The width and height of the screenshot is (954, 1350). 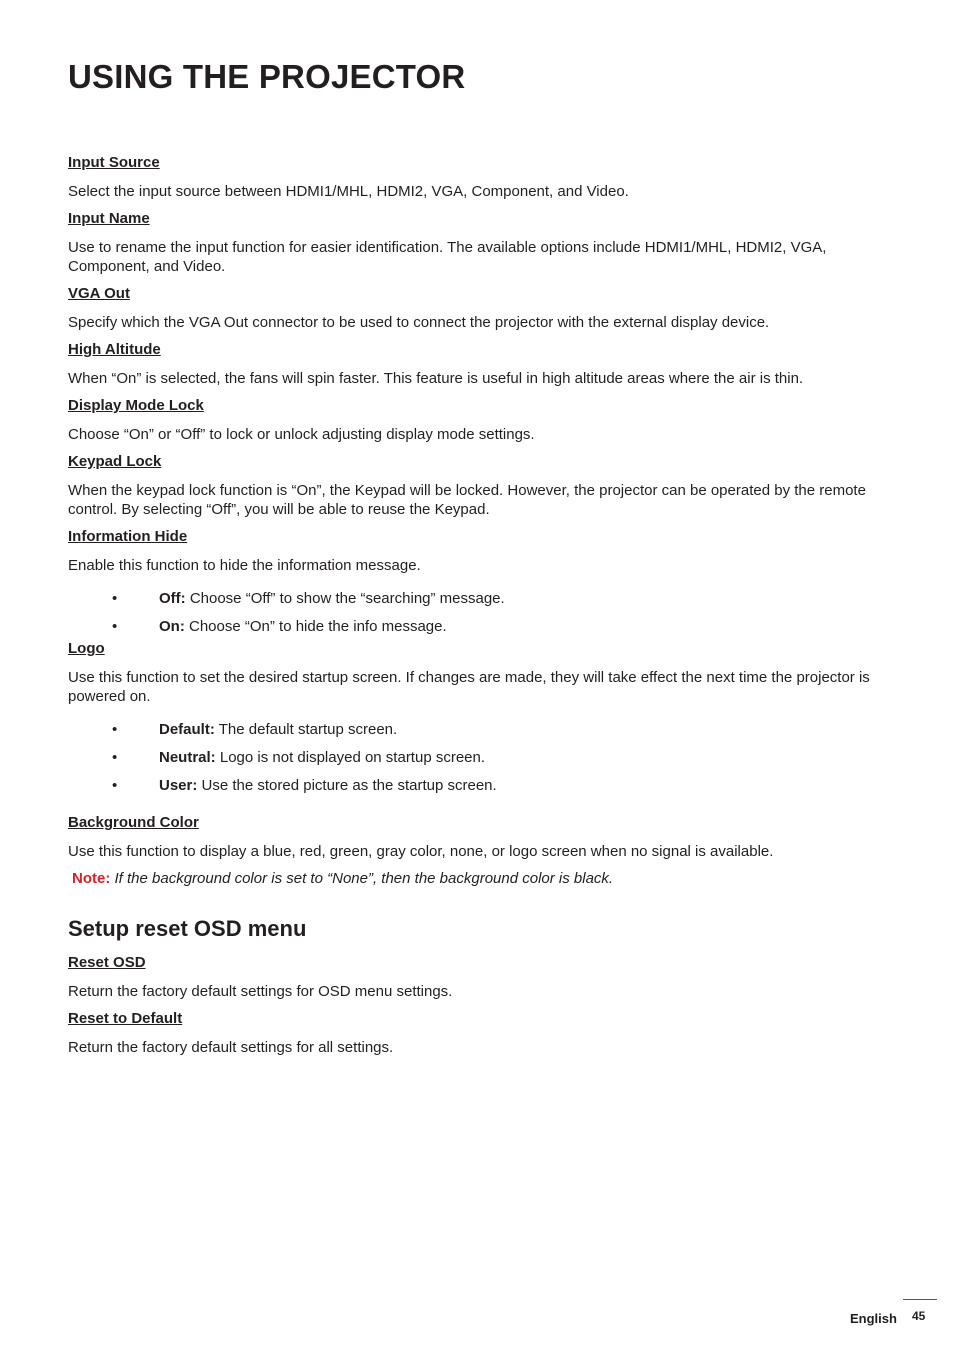 I want to click on page-number: 45, so click(x=919, y=1316).